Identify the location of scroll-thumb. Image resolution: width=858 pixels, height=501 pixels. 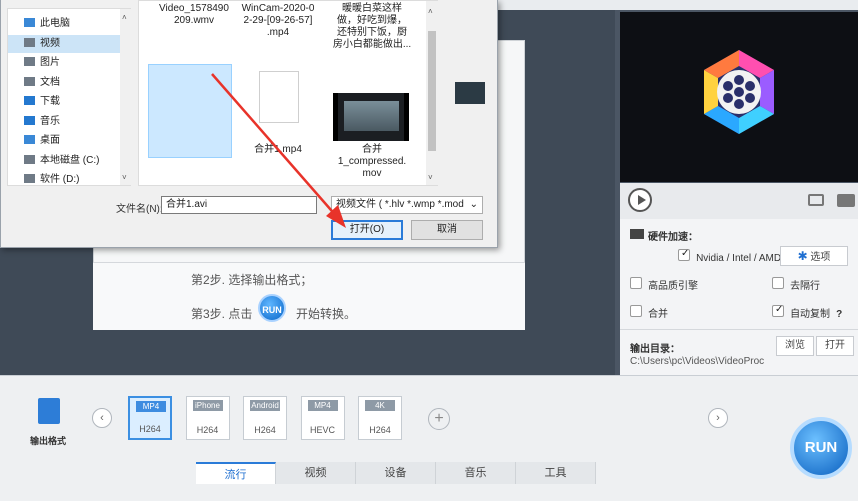
(432, 91).